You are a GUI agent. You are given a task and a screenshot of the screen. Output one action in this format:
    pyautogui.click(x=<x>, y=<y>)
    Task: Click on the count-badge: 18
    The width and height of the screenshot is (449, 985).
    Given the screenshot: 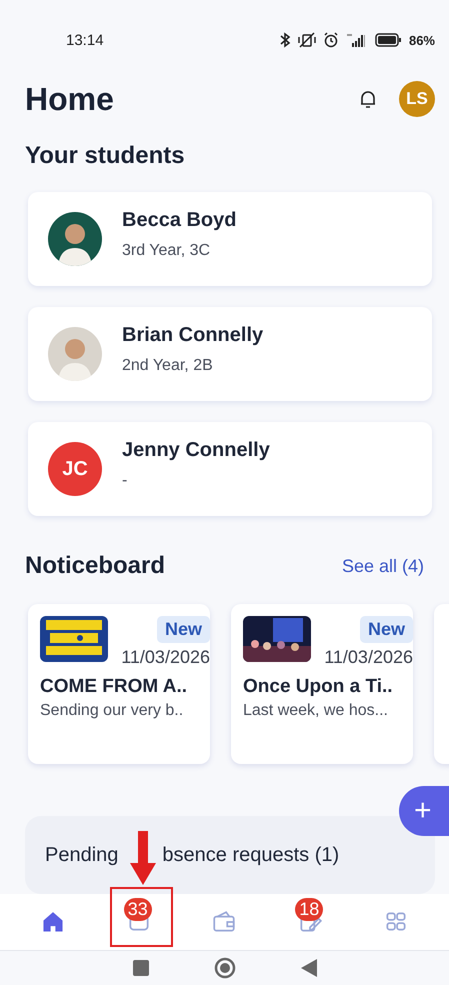 What is the action you would take?
    pyautogui.click(x=309, y=909)
    